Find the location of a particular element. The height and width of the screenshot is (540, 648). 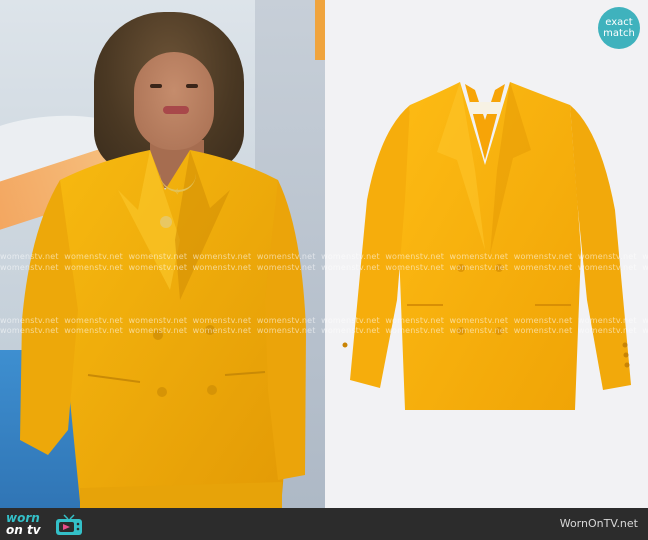

exact-match-badge: exact match is located at coordinates (619, 28).